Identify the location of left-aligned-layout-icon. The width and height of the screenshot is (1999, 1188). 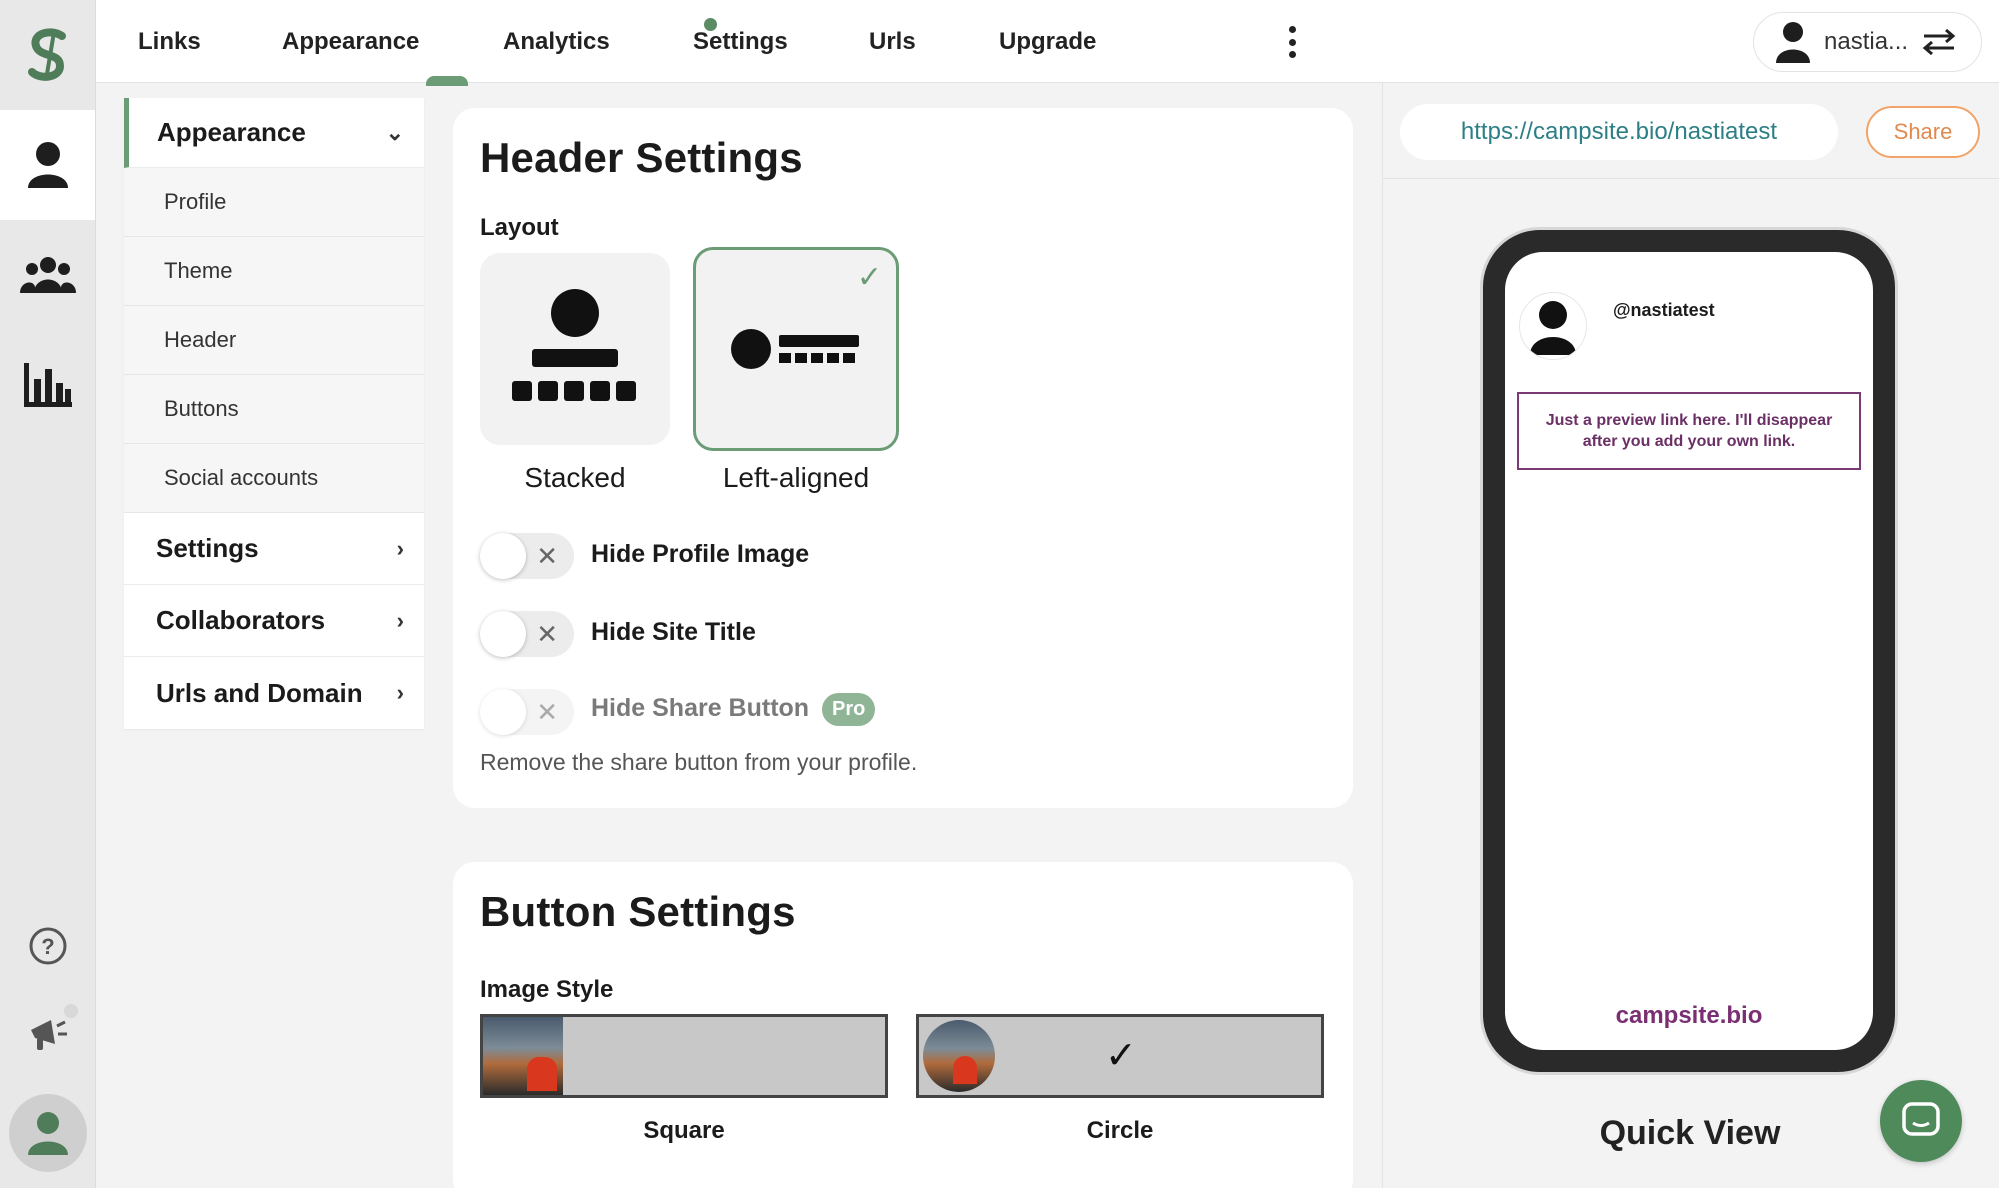
(795, 349).